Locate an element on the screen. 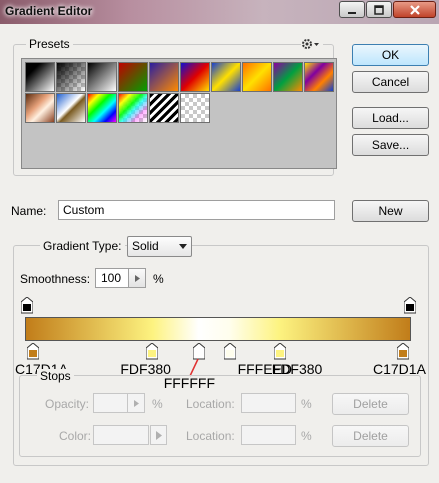  color-location-label: Location: is located at coordinates (210, 436).